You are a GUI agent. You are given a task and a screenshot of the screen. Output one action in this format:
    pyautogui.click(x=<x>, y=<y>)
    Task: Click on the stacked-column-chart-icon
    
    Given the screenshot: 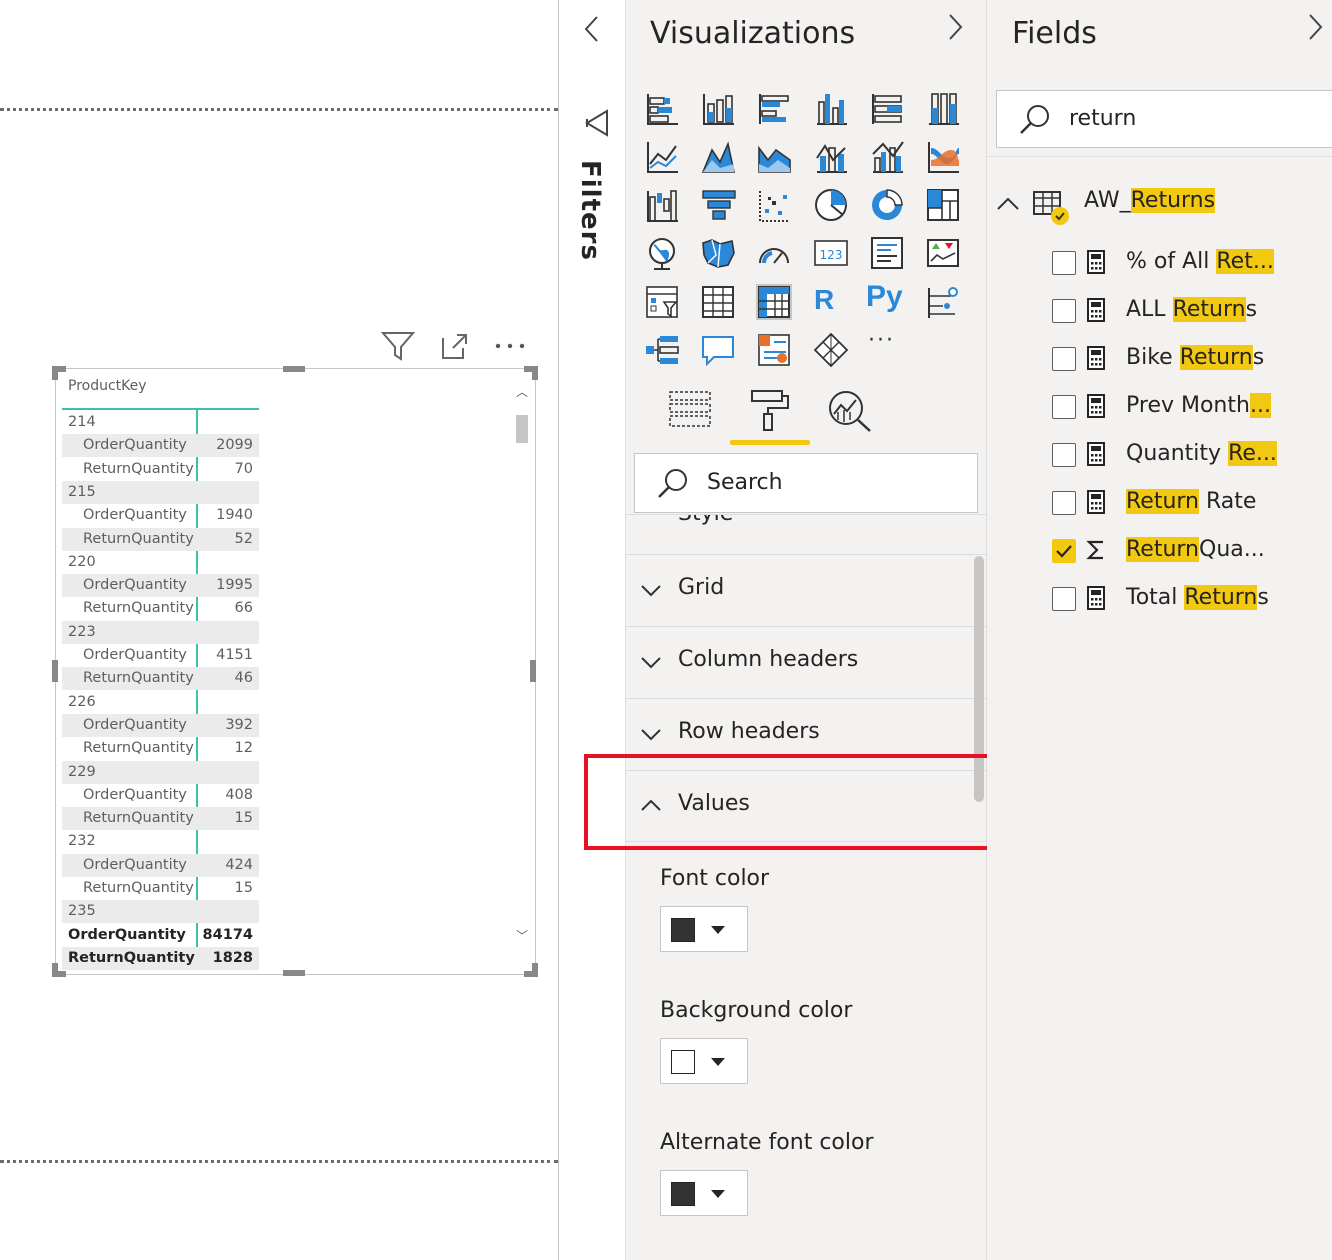 What is the action you would take?
    pyautogui.click(x=718, y=108)
    